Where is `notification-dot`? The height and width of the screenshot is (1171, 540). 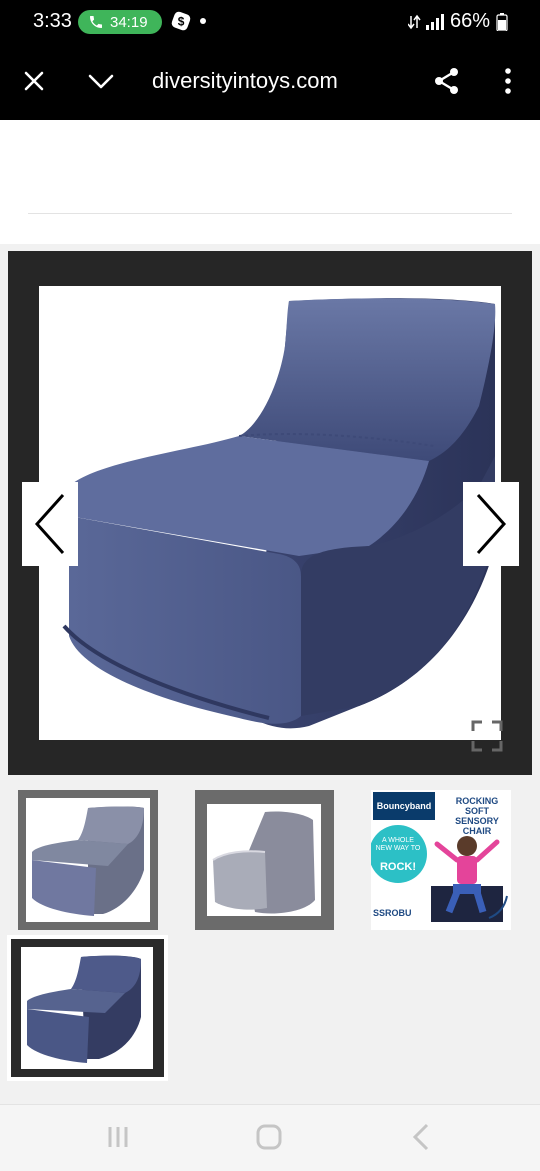
notification-dot is located at coordinates (203, 21).